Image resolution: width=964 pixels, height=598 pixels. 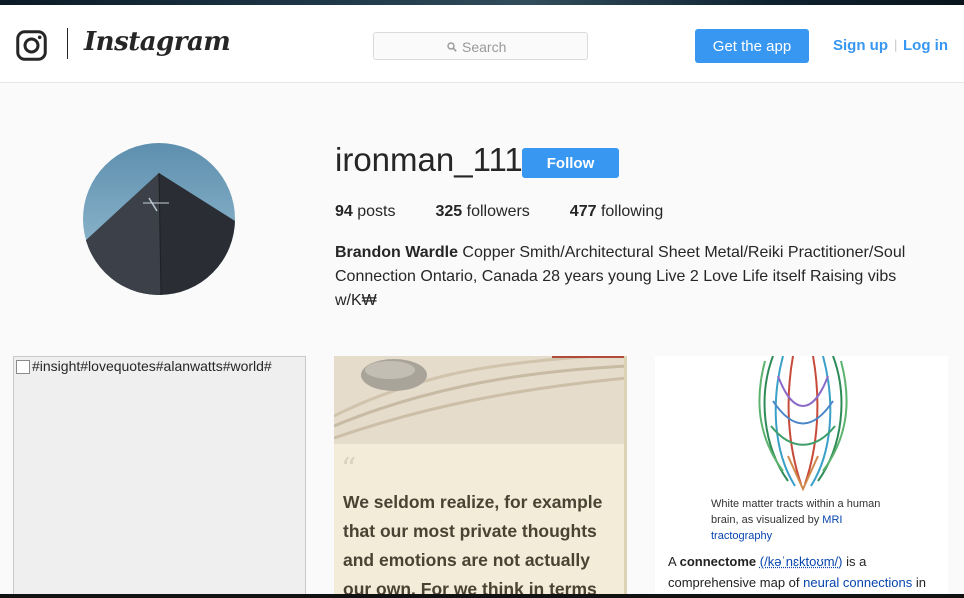 I want to click on search-icon, so click(x=452, y=47).